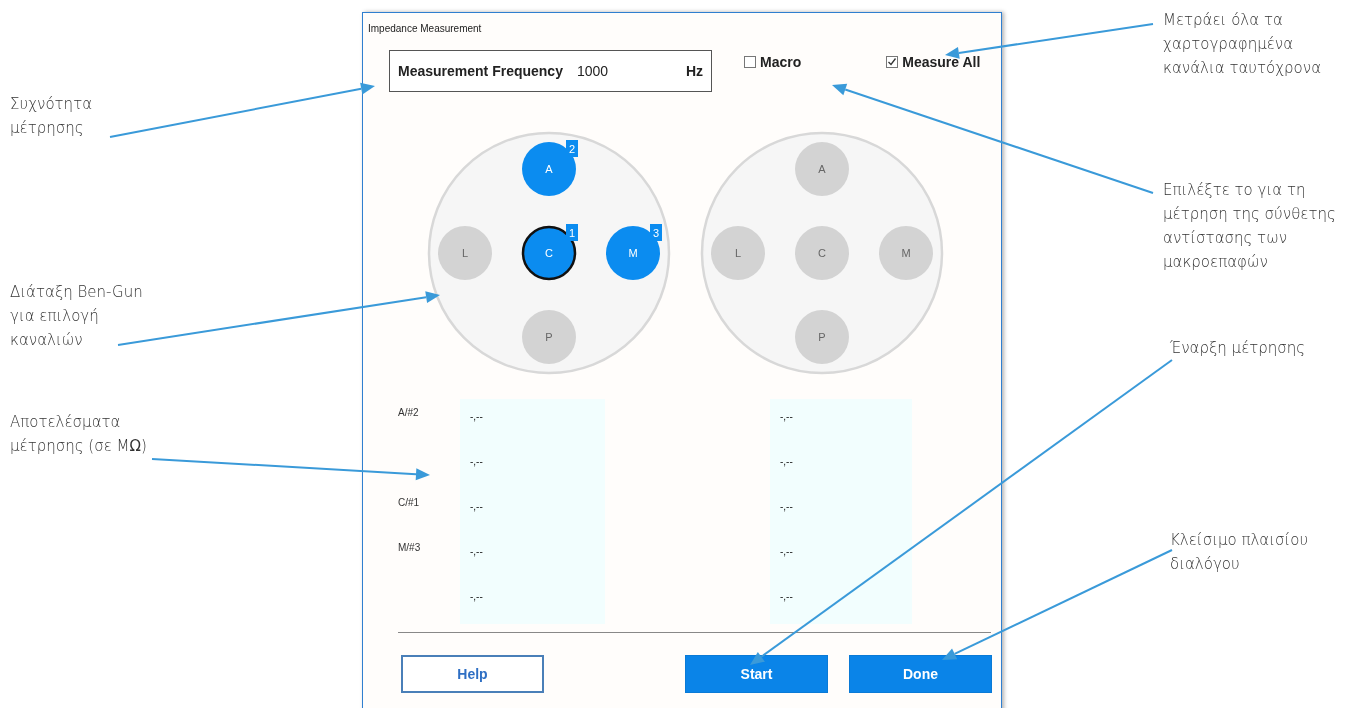 The height and width of the screenshot is (708, 1356). What do you see at coordinates (694, 71) in the screenshot?
I see `unit-label: Hz` at bounding box center [694, 71].